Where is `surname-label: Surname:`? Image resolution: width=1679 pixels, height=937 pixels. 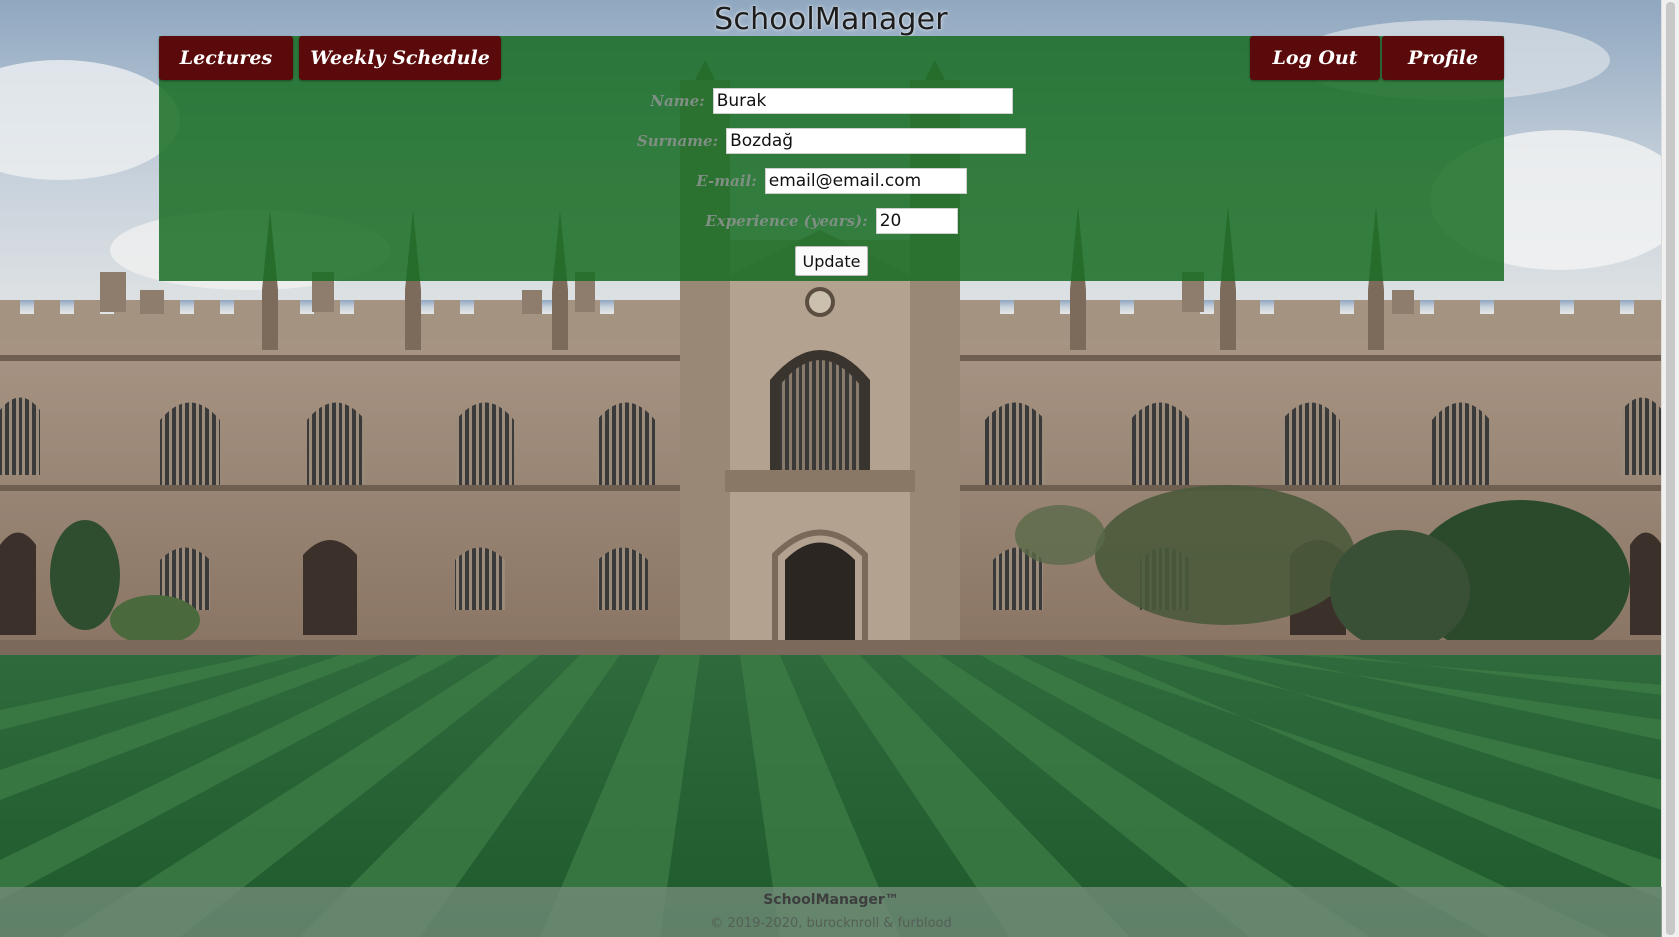 surname-label: Surname: is located at coordinates (677, 141).